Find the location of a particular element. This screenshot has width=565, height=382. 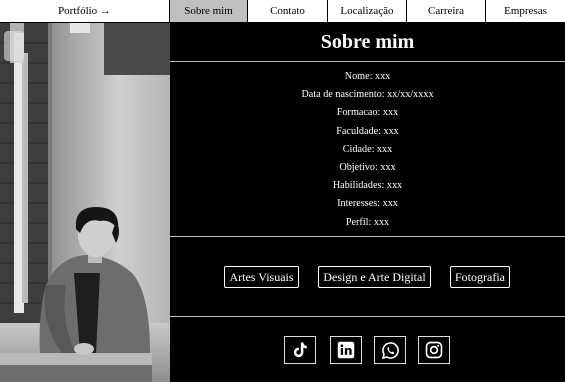

design-arte-digital-button: Design e Arte Digital is located at coordinates (374, 277).